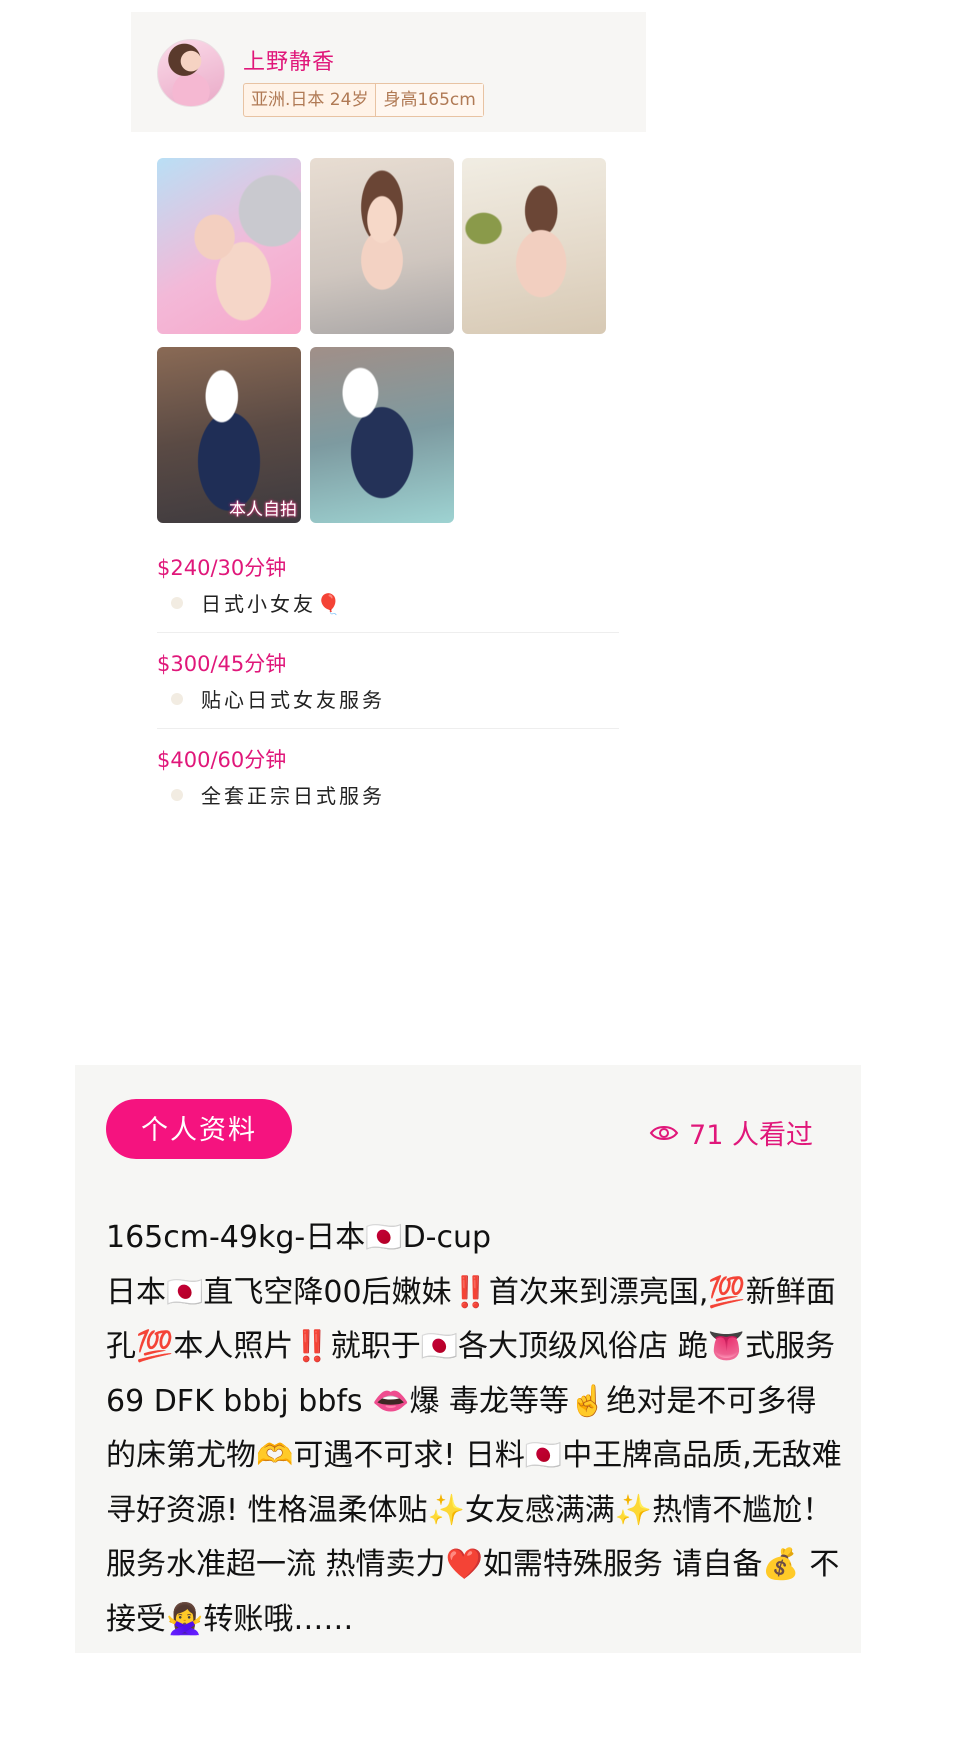  Describe the element at coordinates (191, 73) in the screenshot. I see `avatar` at that location.